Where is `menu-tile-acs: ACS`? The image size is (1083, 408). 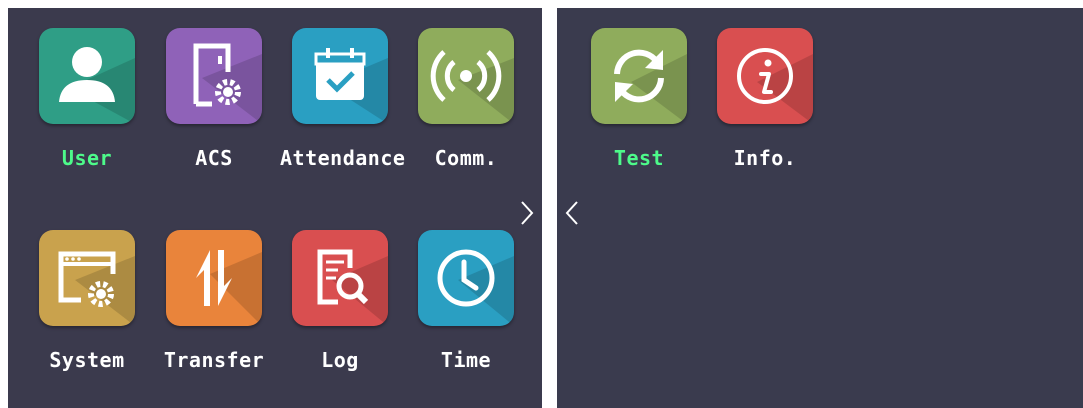
menu-tile-acs: ACS is located at coordinates (214, 103).